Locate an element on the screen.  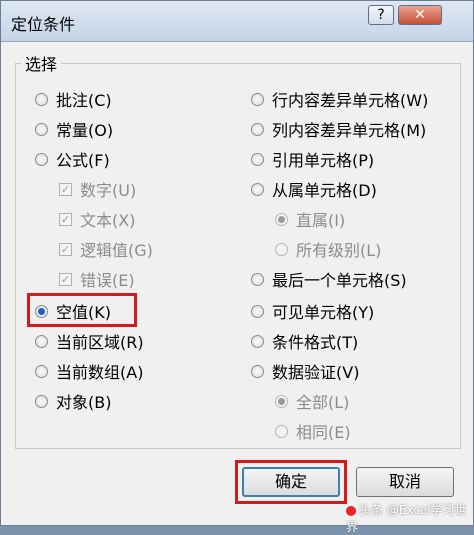
option-current-region: 当前区域(R) is located at coordinates (89, 341).